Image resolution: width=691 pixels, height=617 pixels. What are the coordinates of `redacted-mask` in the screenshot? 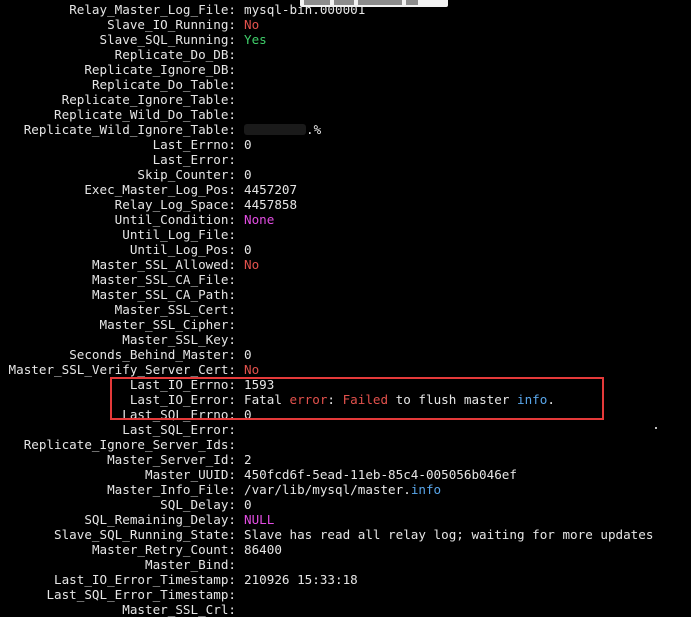 It's located at (275, 129).